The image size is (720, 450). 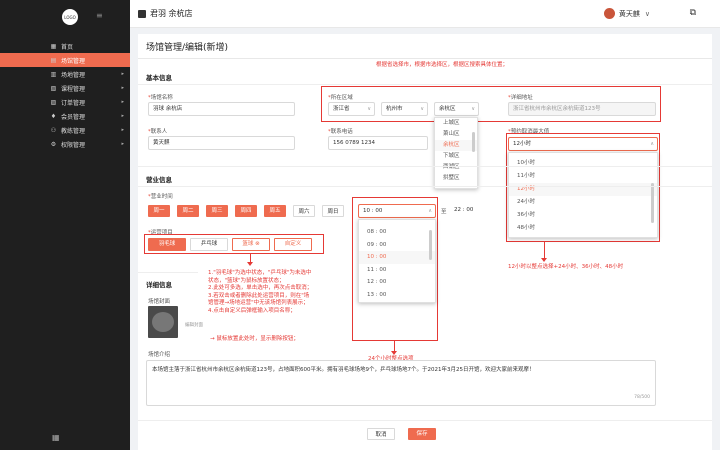 I want to click on district-option: 萧山区, so click(x=456, y=134).